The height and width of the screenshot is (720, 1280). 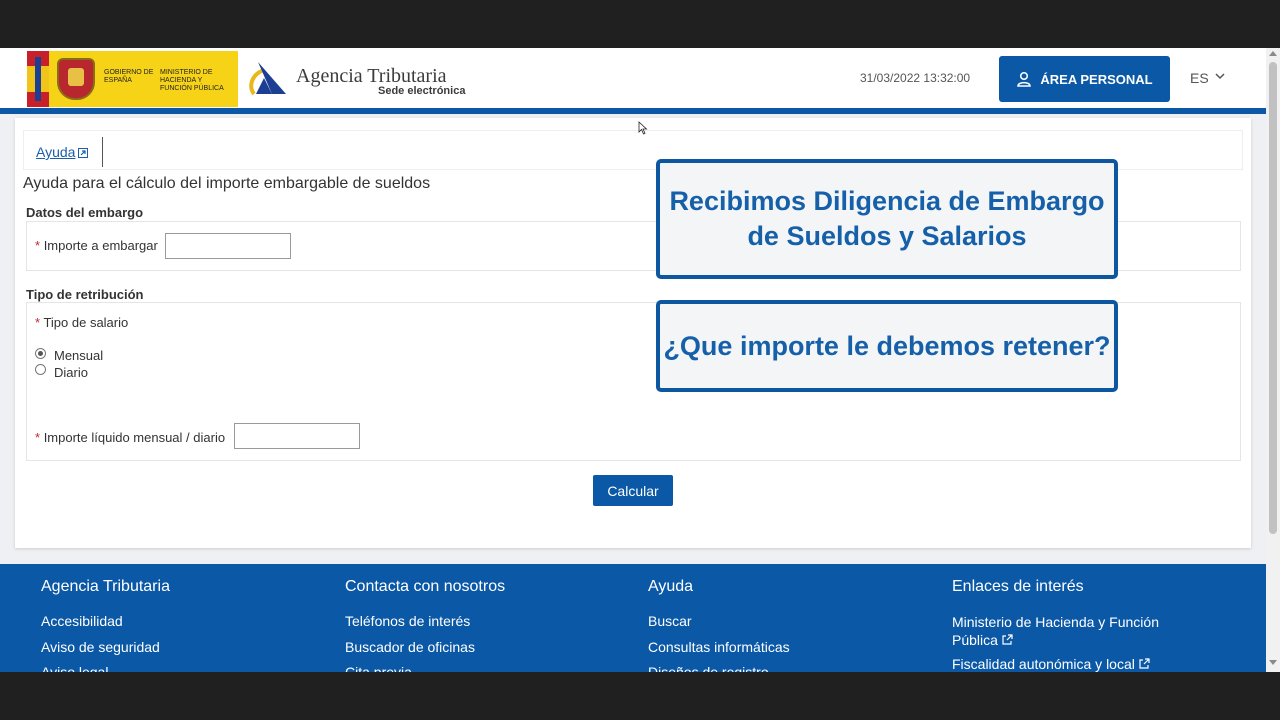 I want to click on footer-link-fiscalidad-text: Fiscalidad autonómica y local, so click(x=1043, y=664).